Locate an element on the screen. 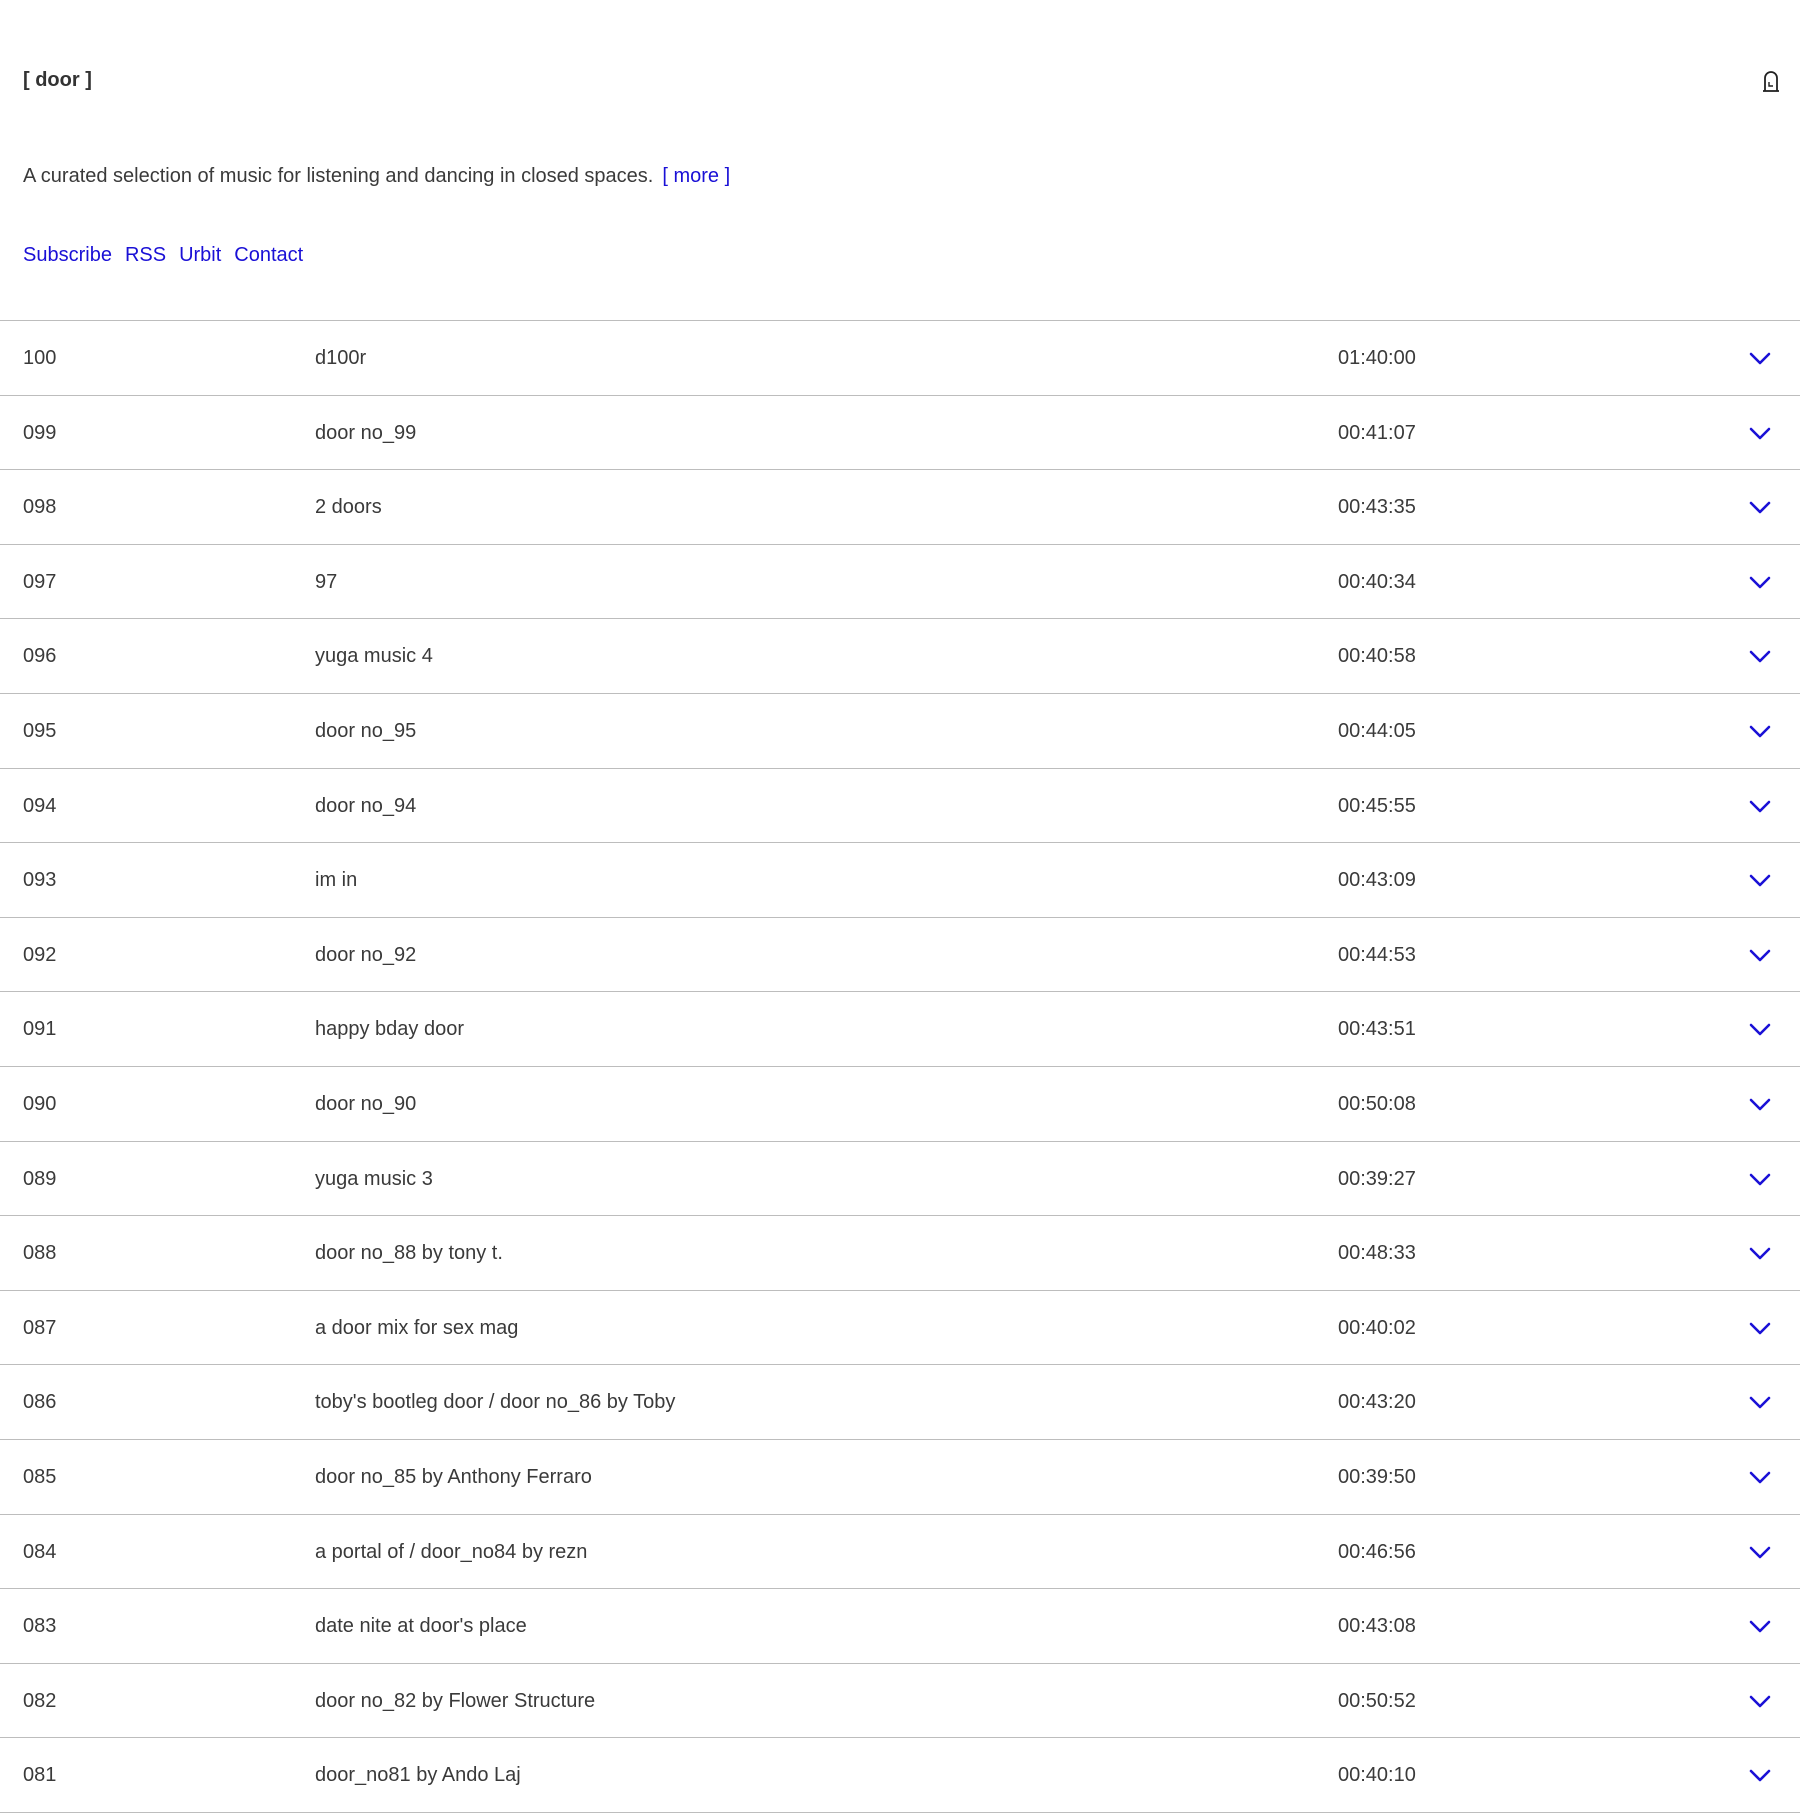 Image resolution: width=1800 pixels, height=1813 pixels. mix-row: 085 door no_85 by Anthony Ferraro 00:39:50 is located at coordinates (900, 1477).